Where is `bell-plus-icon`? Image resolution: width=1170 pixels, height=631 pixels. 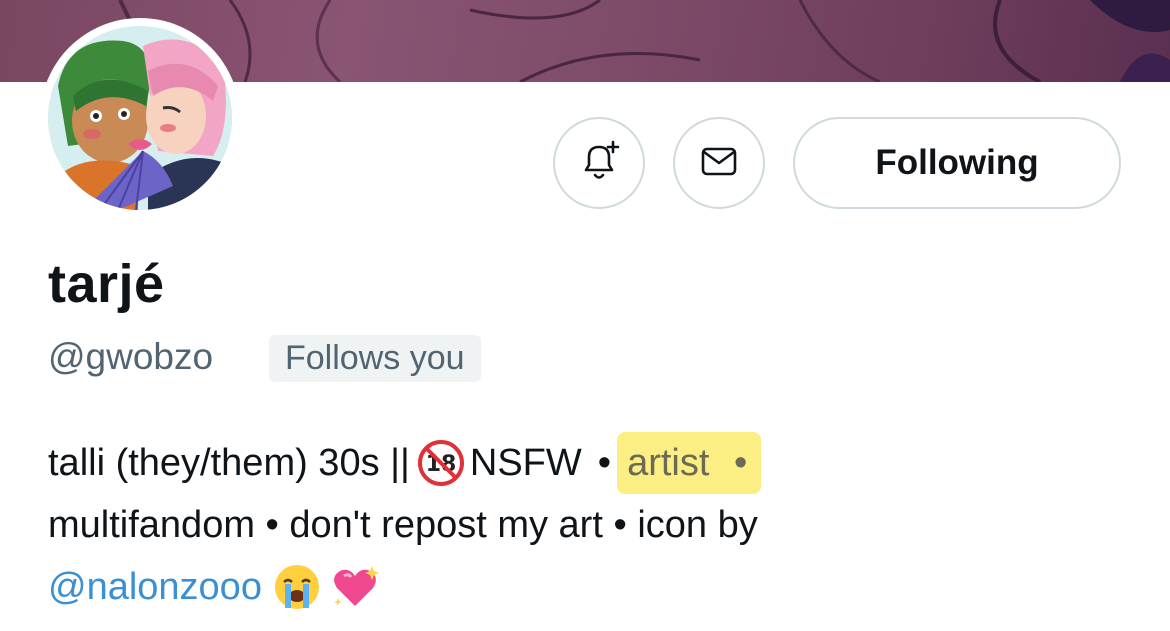 bell-plus-icon is located at coordinates (599, 163).